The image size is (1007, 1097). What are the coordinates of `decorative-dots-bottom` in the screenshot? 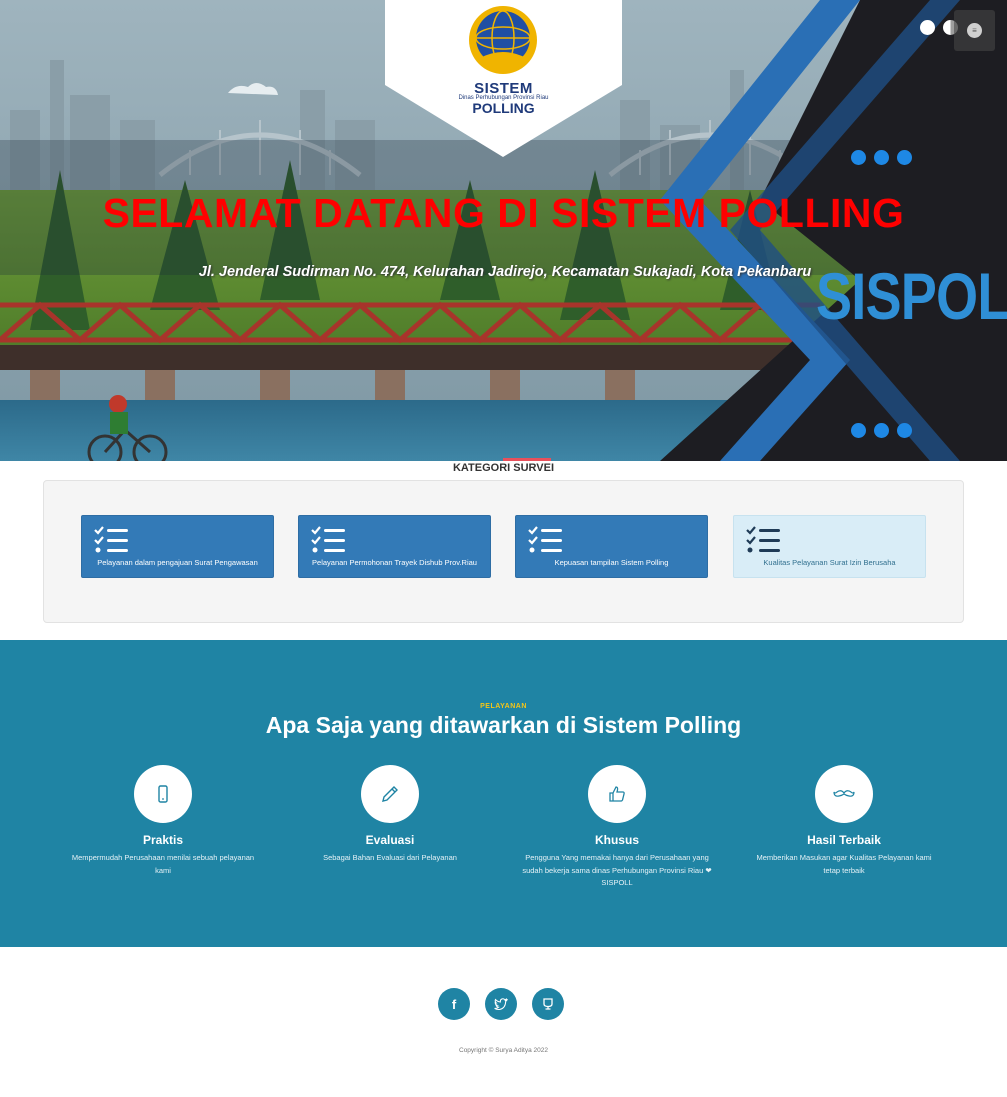 It's located at (881, 430).